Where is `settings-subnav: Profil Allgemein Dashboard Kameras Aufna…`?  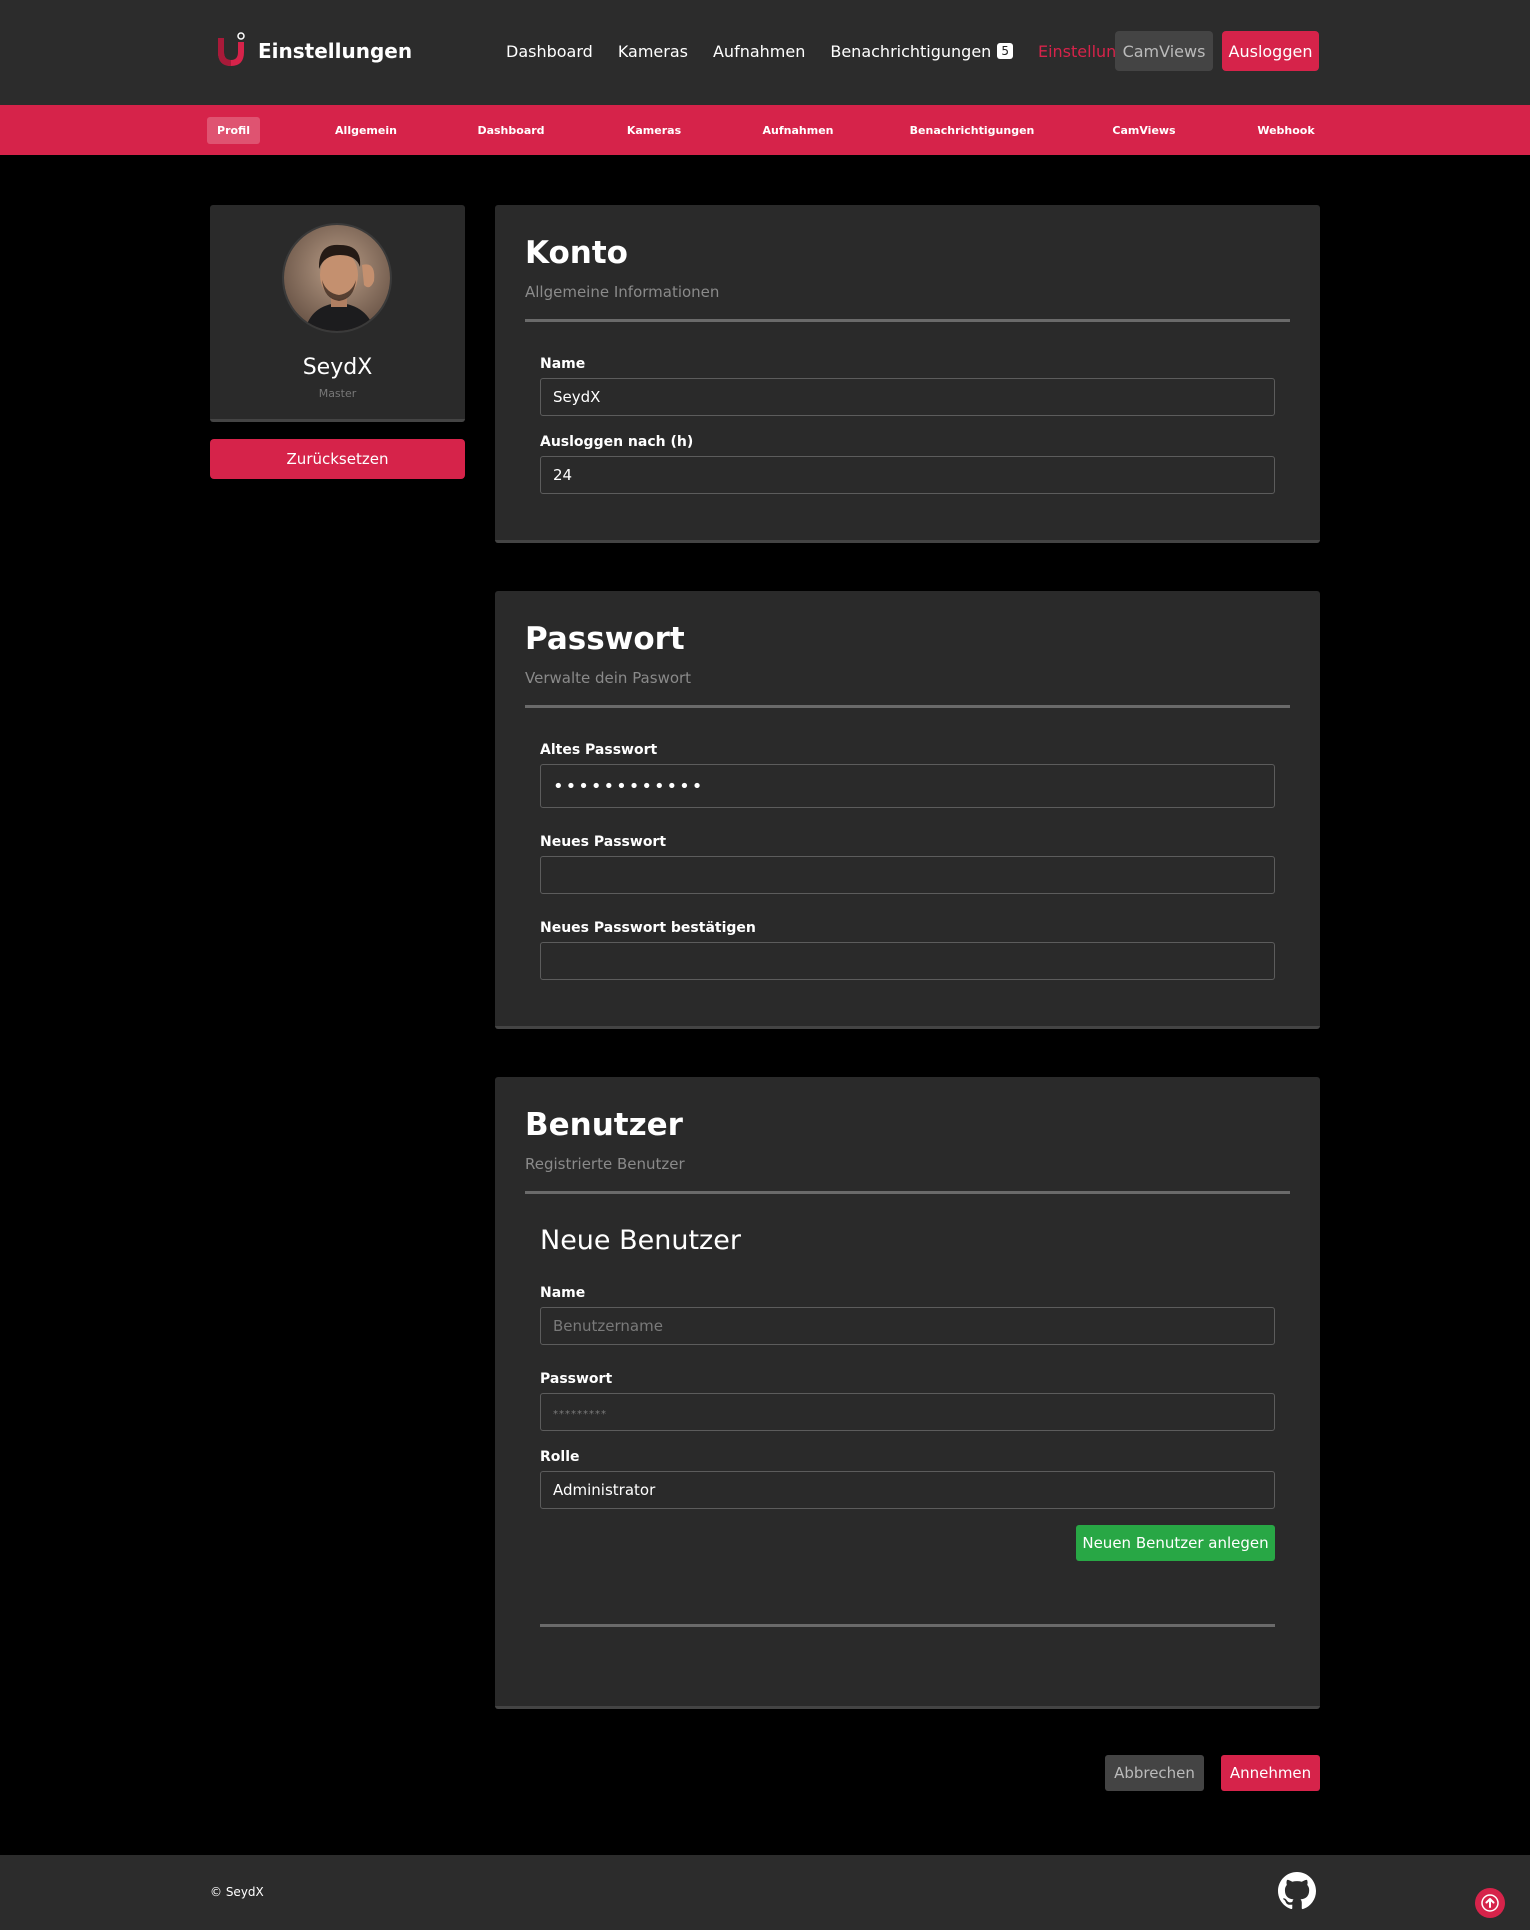 settings-subnav: Profil Allgemein Dashboard Kameras Aufna… is located at coordinates (765, 130).